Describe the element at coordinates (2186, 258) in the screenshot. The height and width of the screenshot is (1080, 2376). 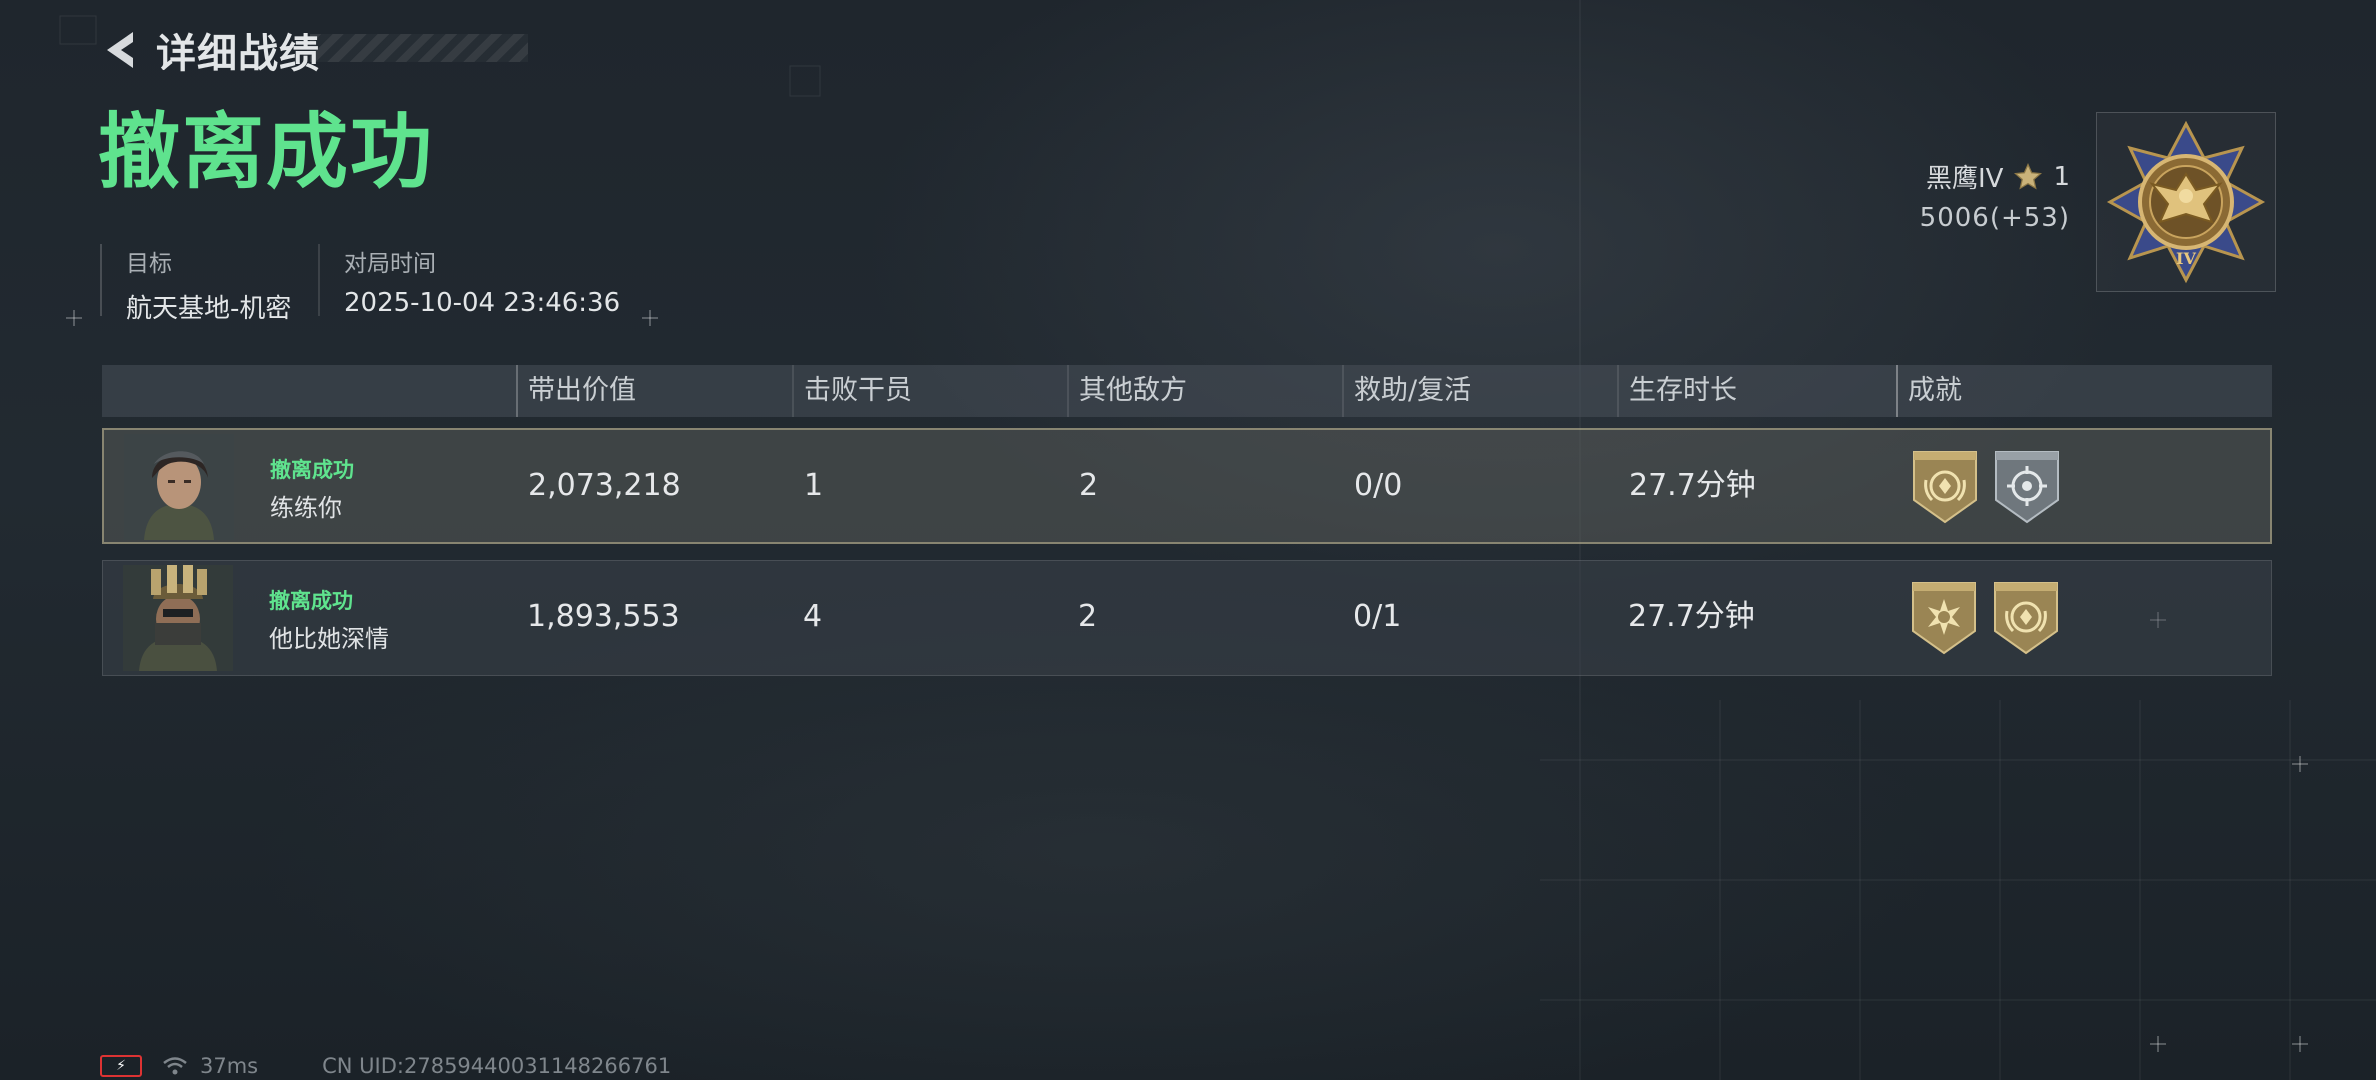
I see `badge-numeral: IV` at that location.